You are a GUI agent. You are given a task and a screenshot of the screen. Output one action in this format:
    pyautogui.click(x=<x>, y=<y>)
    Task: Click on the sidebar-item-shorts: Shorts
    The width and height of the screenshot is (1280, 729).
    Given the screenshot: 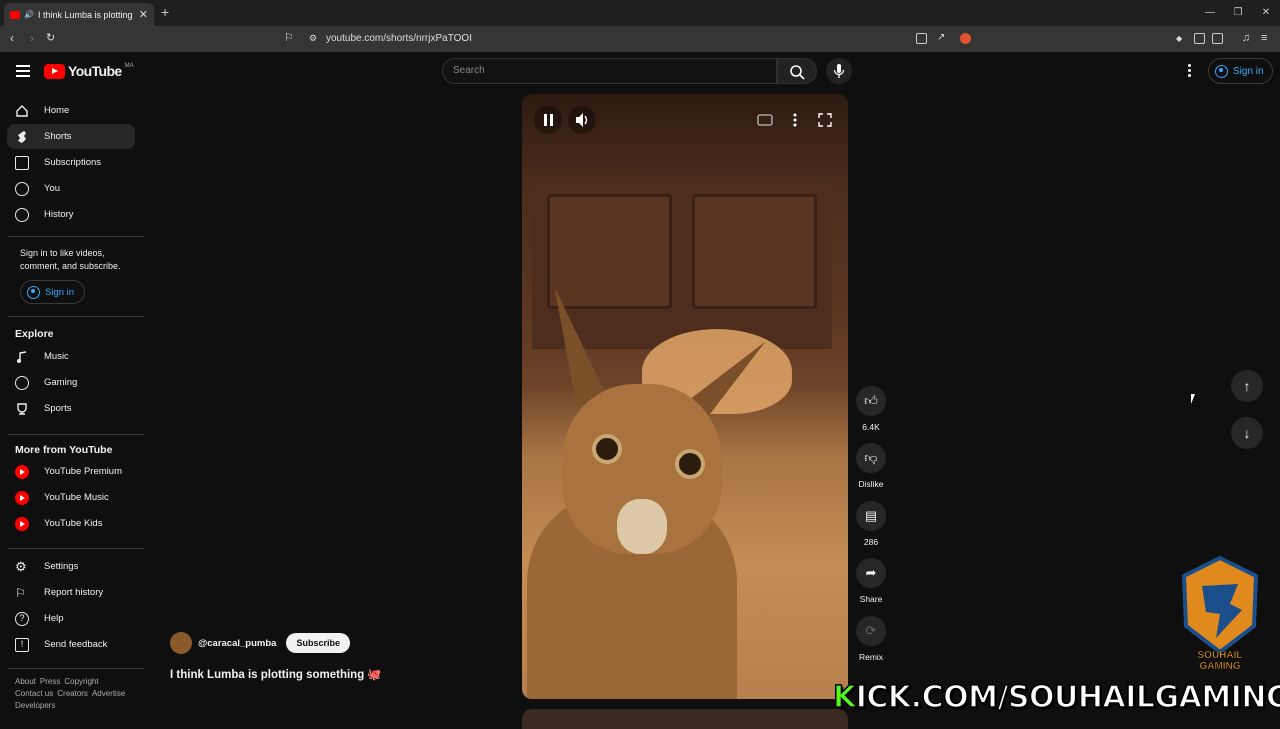 What is the action you would take?
    pyautogui.click(x=71, y=136)
    